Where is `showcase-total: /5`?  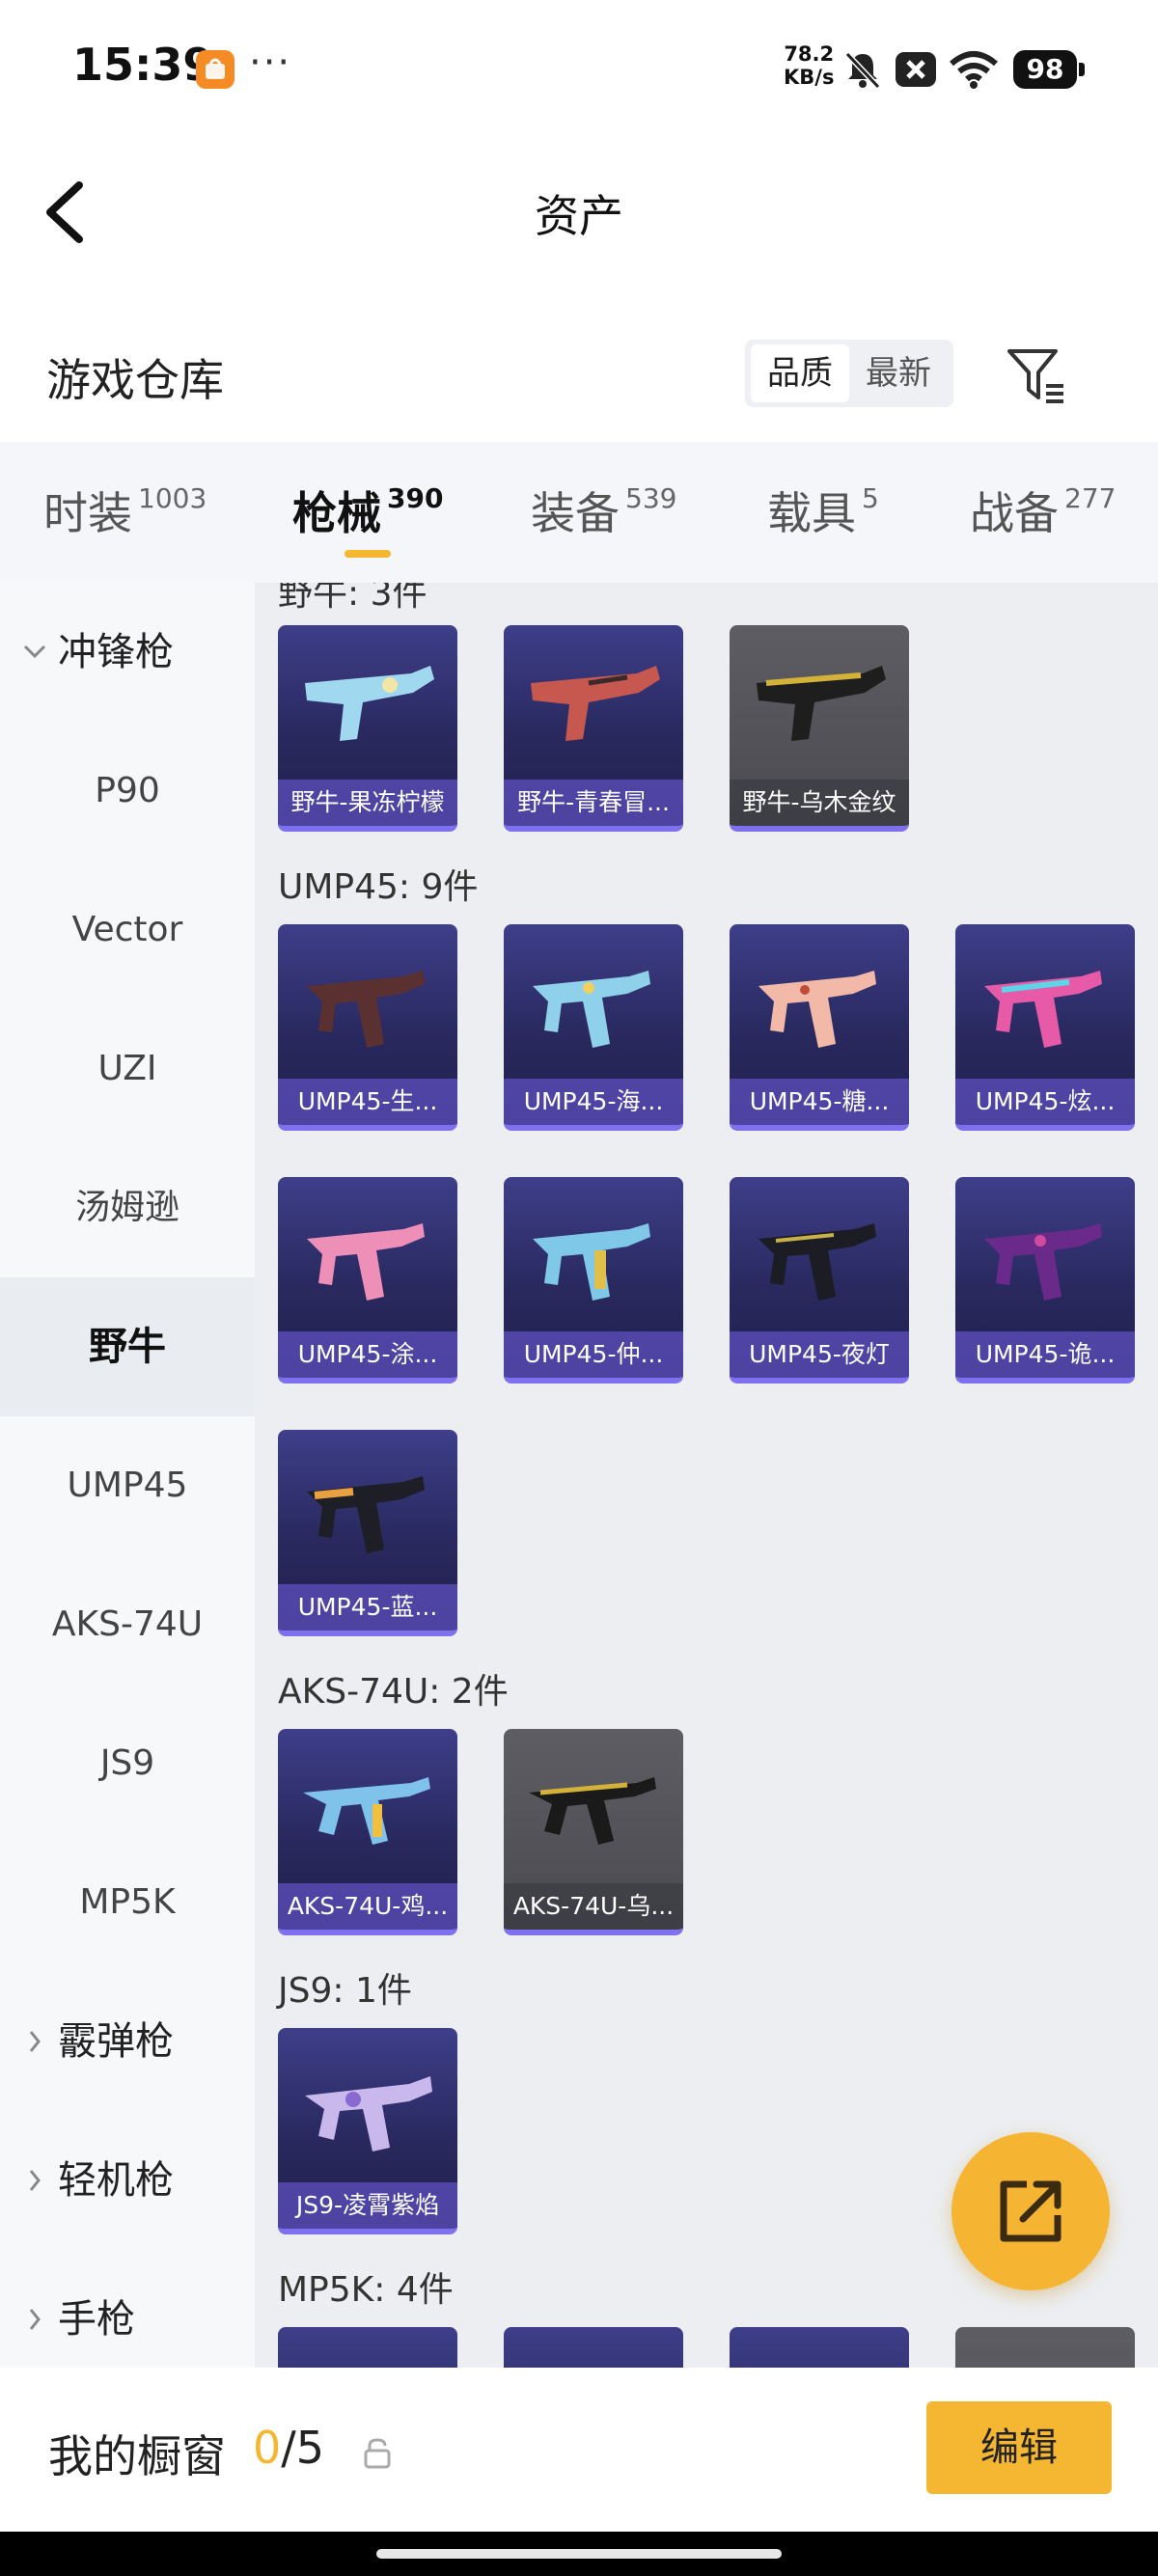
showcase-total: /5 is located at coordinates (303, 2448).